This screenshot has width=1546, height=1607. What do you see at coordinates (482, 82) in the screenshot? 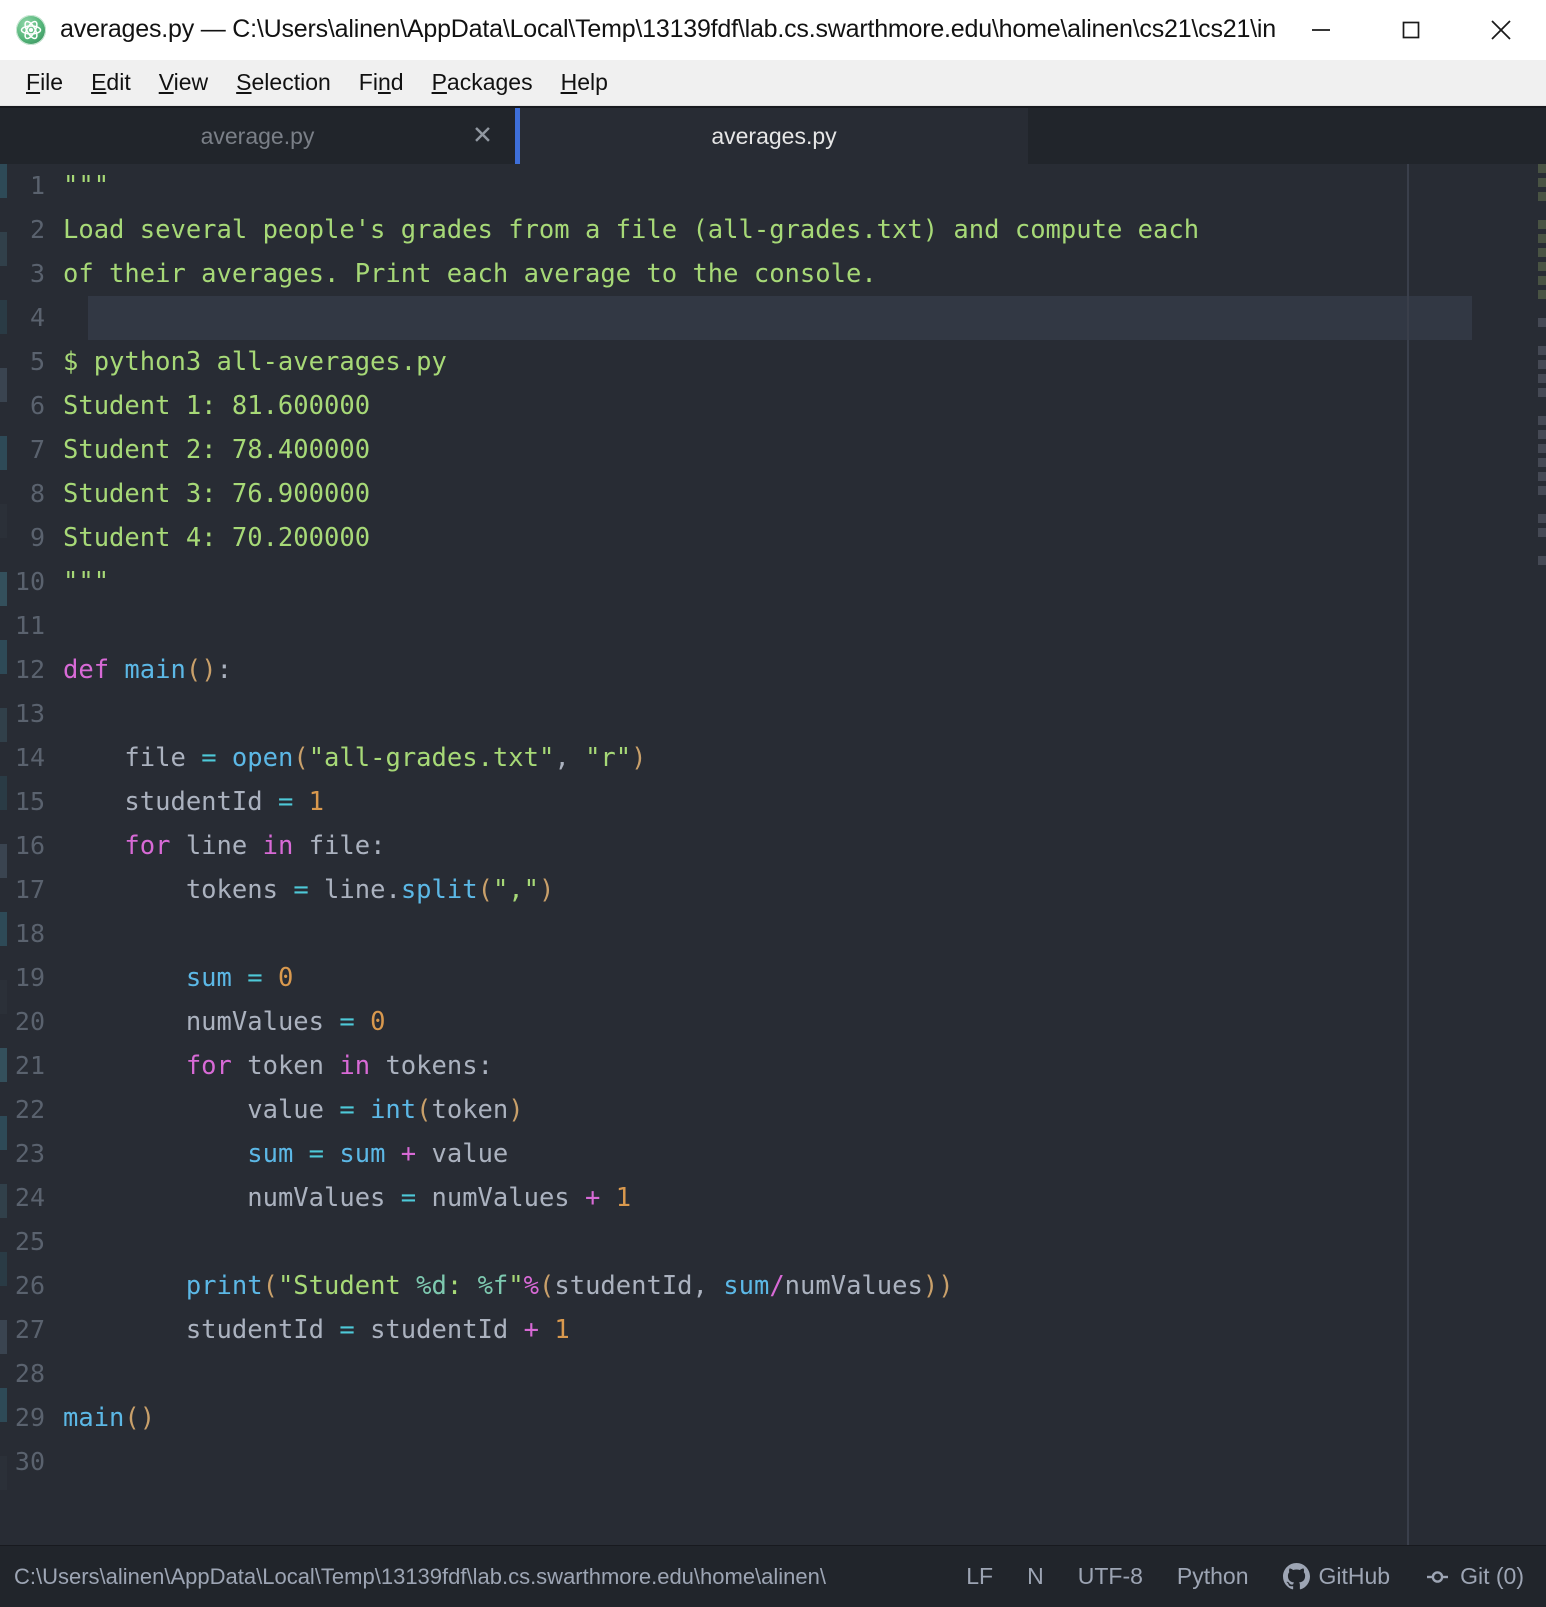
I see `menu-item-packages: Packages` at bounding box center [482, 82].